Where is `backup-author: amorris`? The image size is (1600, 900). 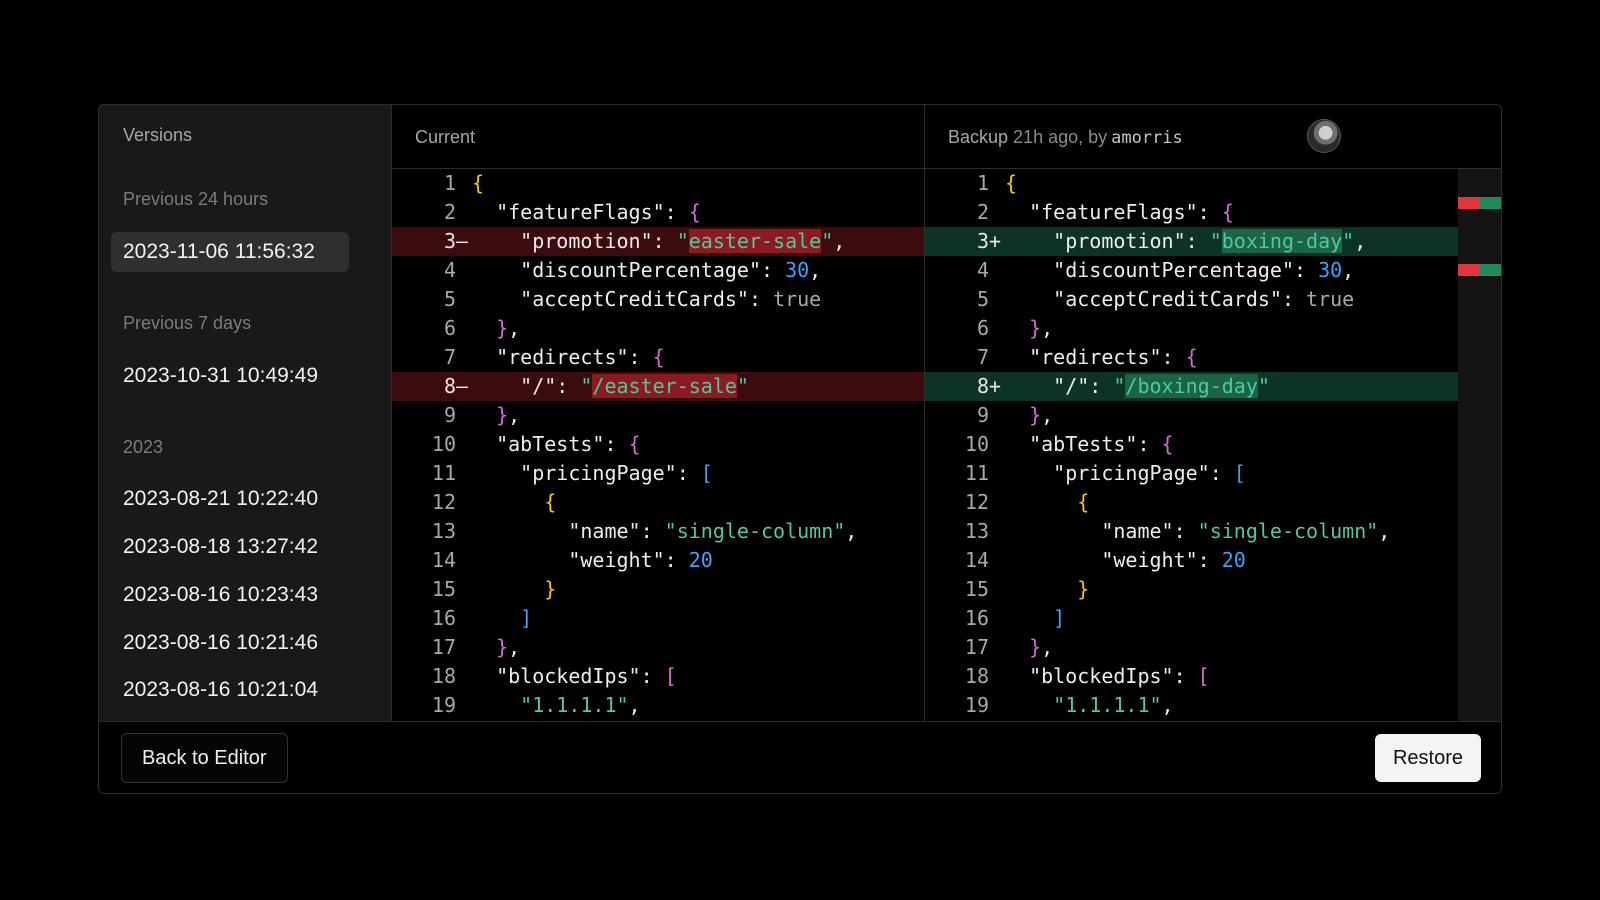 backup-author: amorris is located at coordinates (1147, 138).